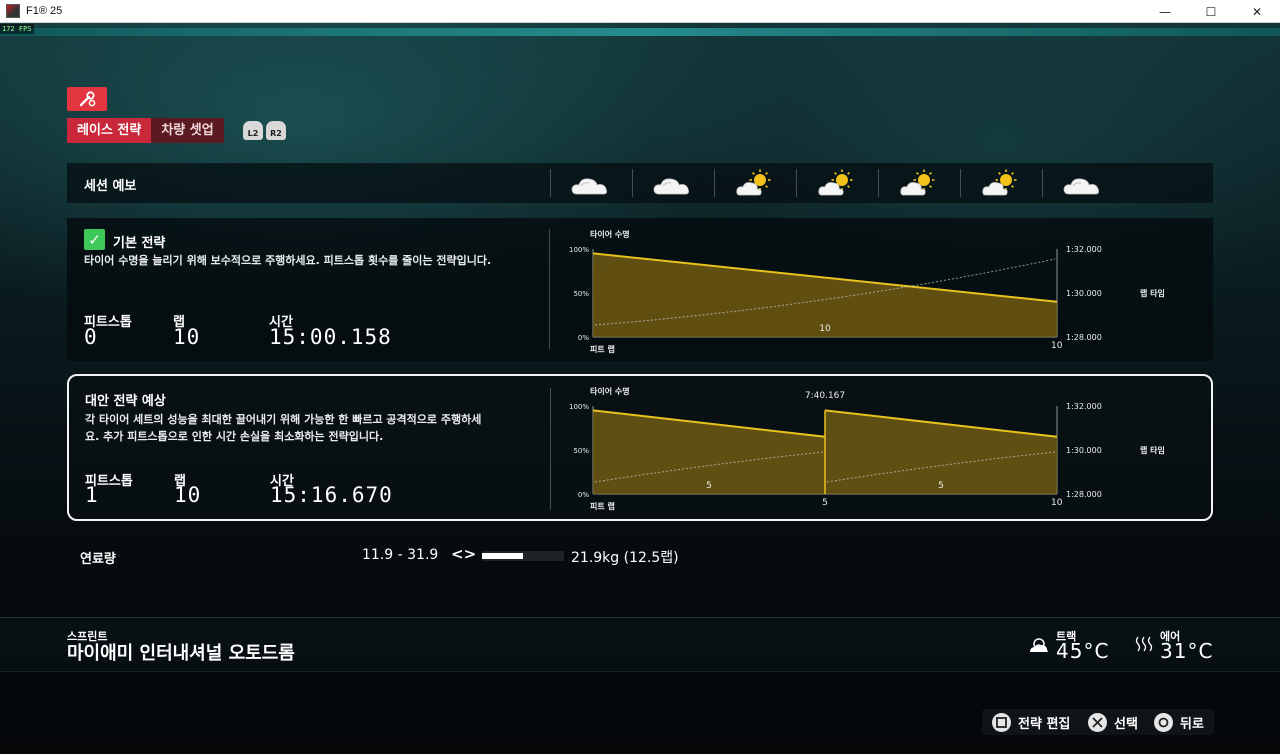  I want to click on pit-lap-label: 5, so click(825, 503).